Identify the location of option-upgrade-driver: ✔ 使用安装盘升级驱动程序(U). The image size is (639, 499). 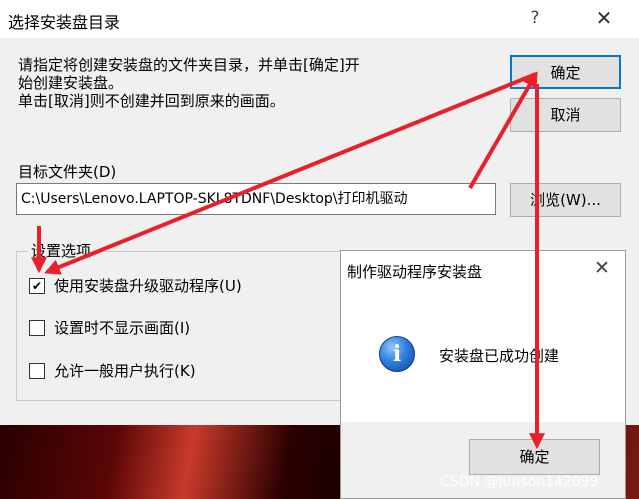
(135, 285).